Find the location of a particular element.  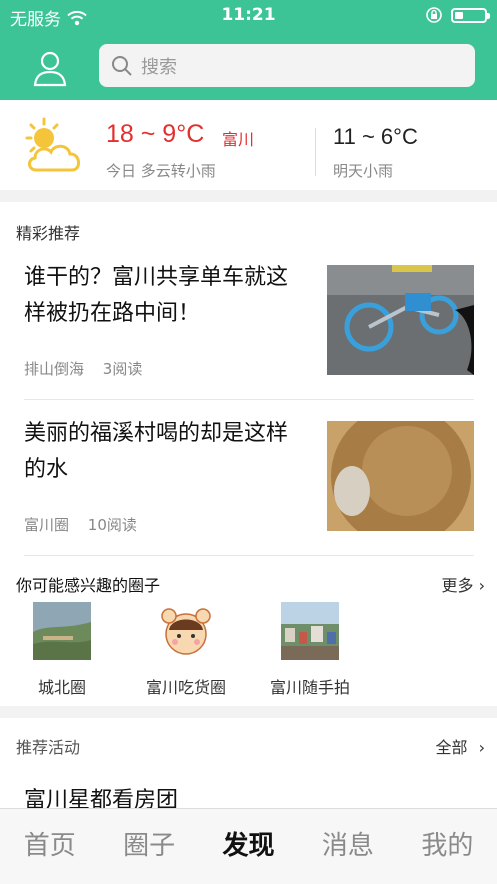

status-right is located at coordinates (457, 15).